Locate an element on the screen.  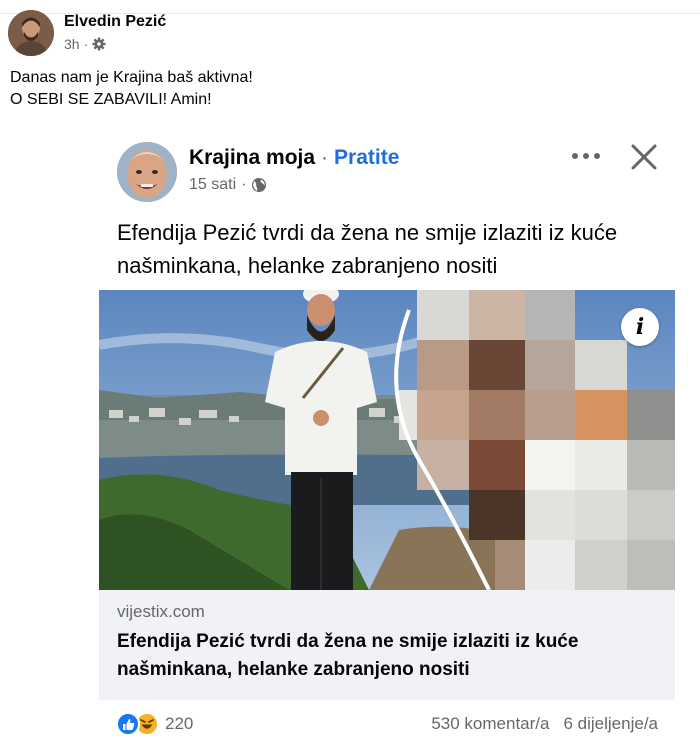
post-text-line: O SEBI SE ZABAVILI! Amin! is located at coordinates (111, 99).